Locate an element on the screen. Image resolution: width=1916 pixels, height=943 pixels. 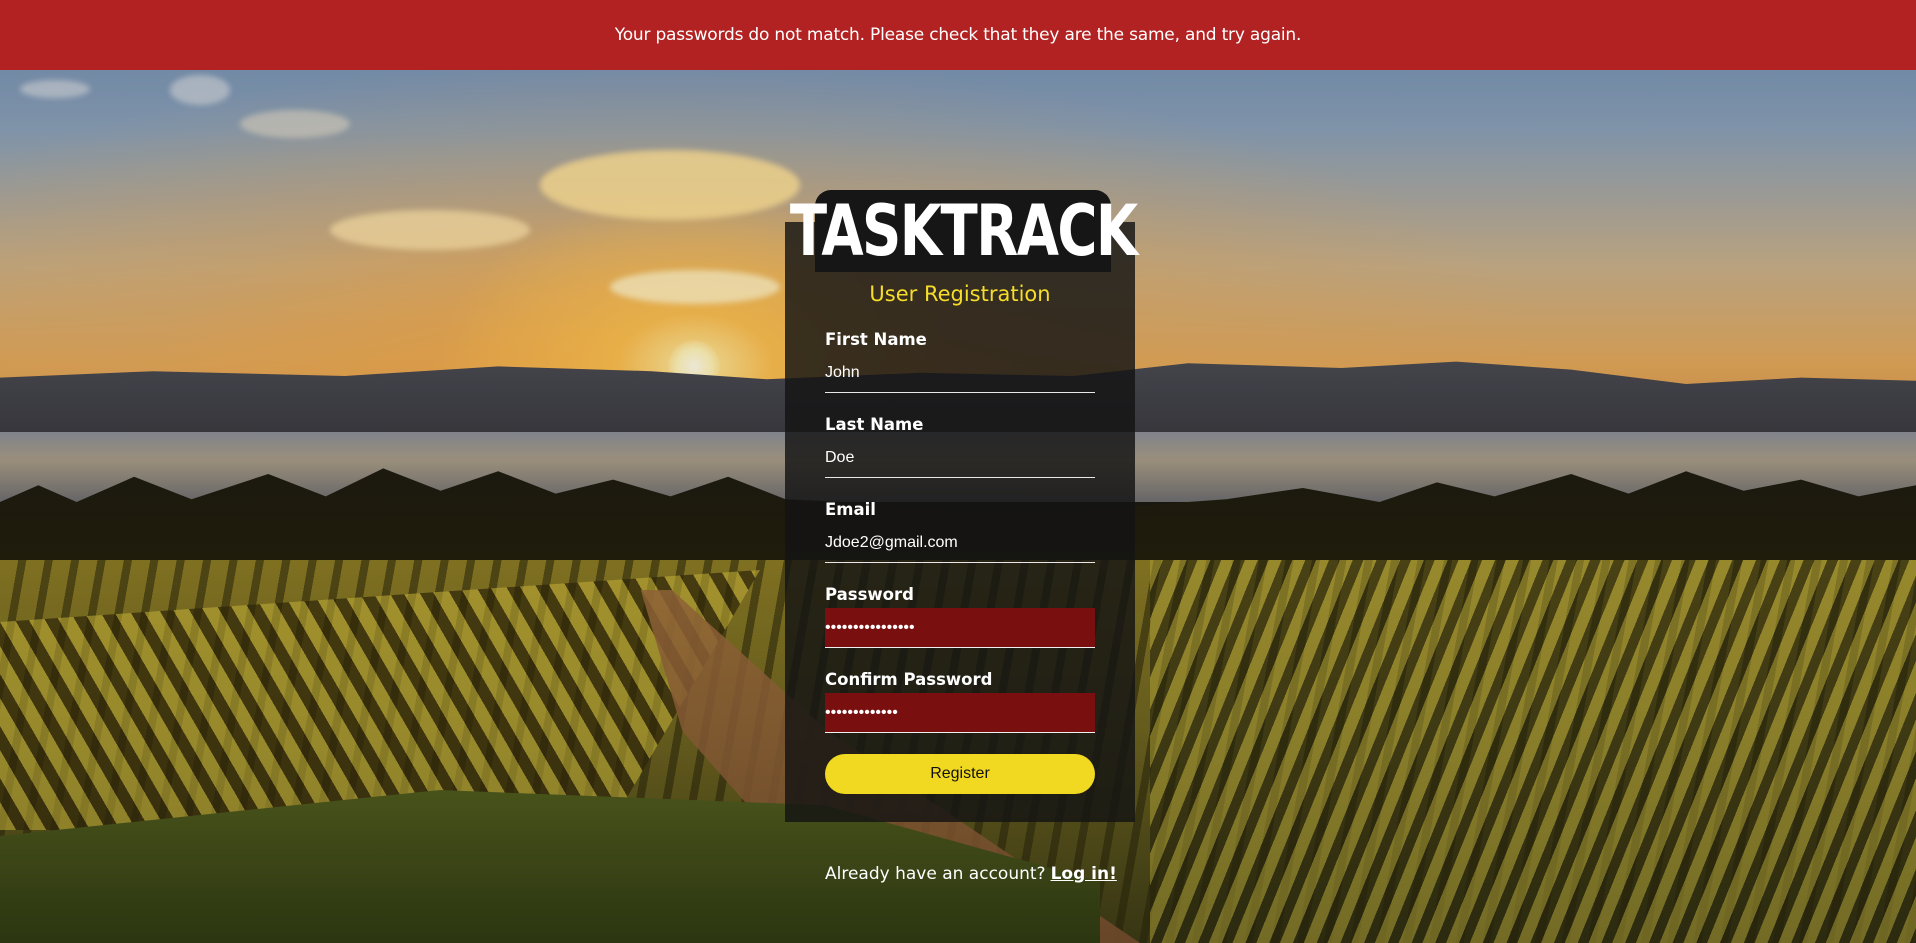
confirm-password-label: Confirm Password is located at coordinates (909, 679).